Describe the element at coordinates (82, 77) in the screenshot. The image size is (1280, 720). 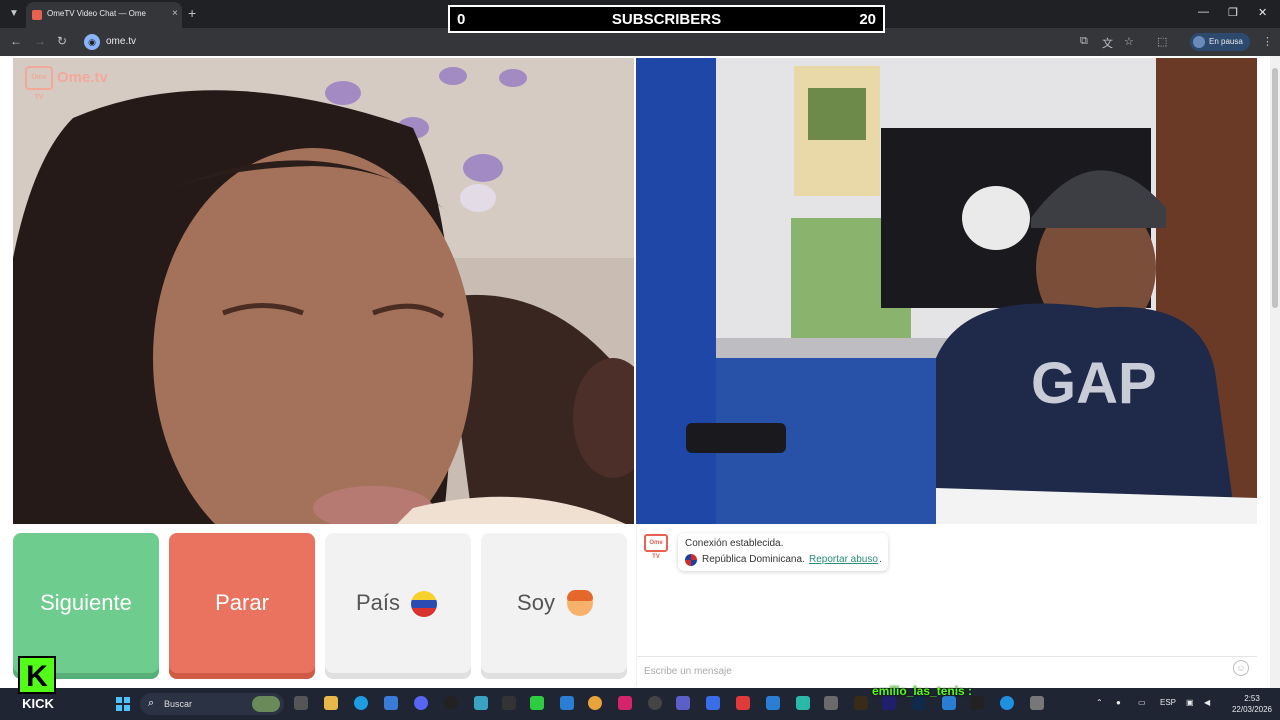
I see `ometv-logo-text: Ome.tv` at that location.